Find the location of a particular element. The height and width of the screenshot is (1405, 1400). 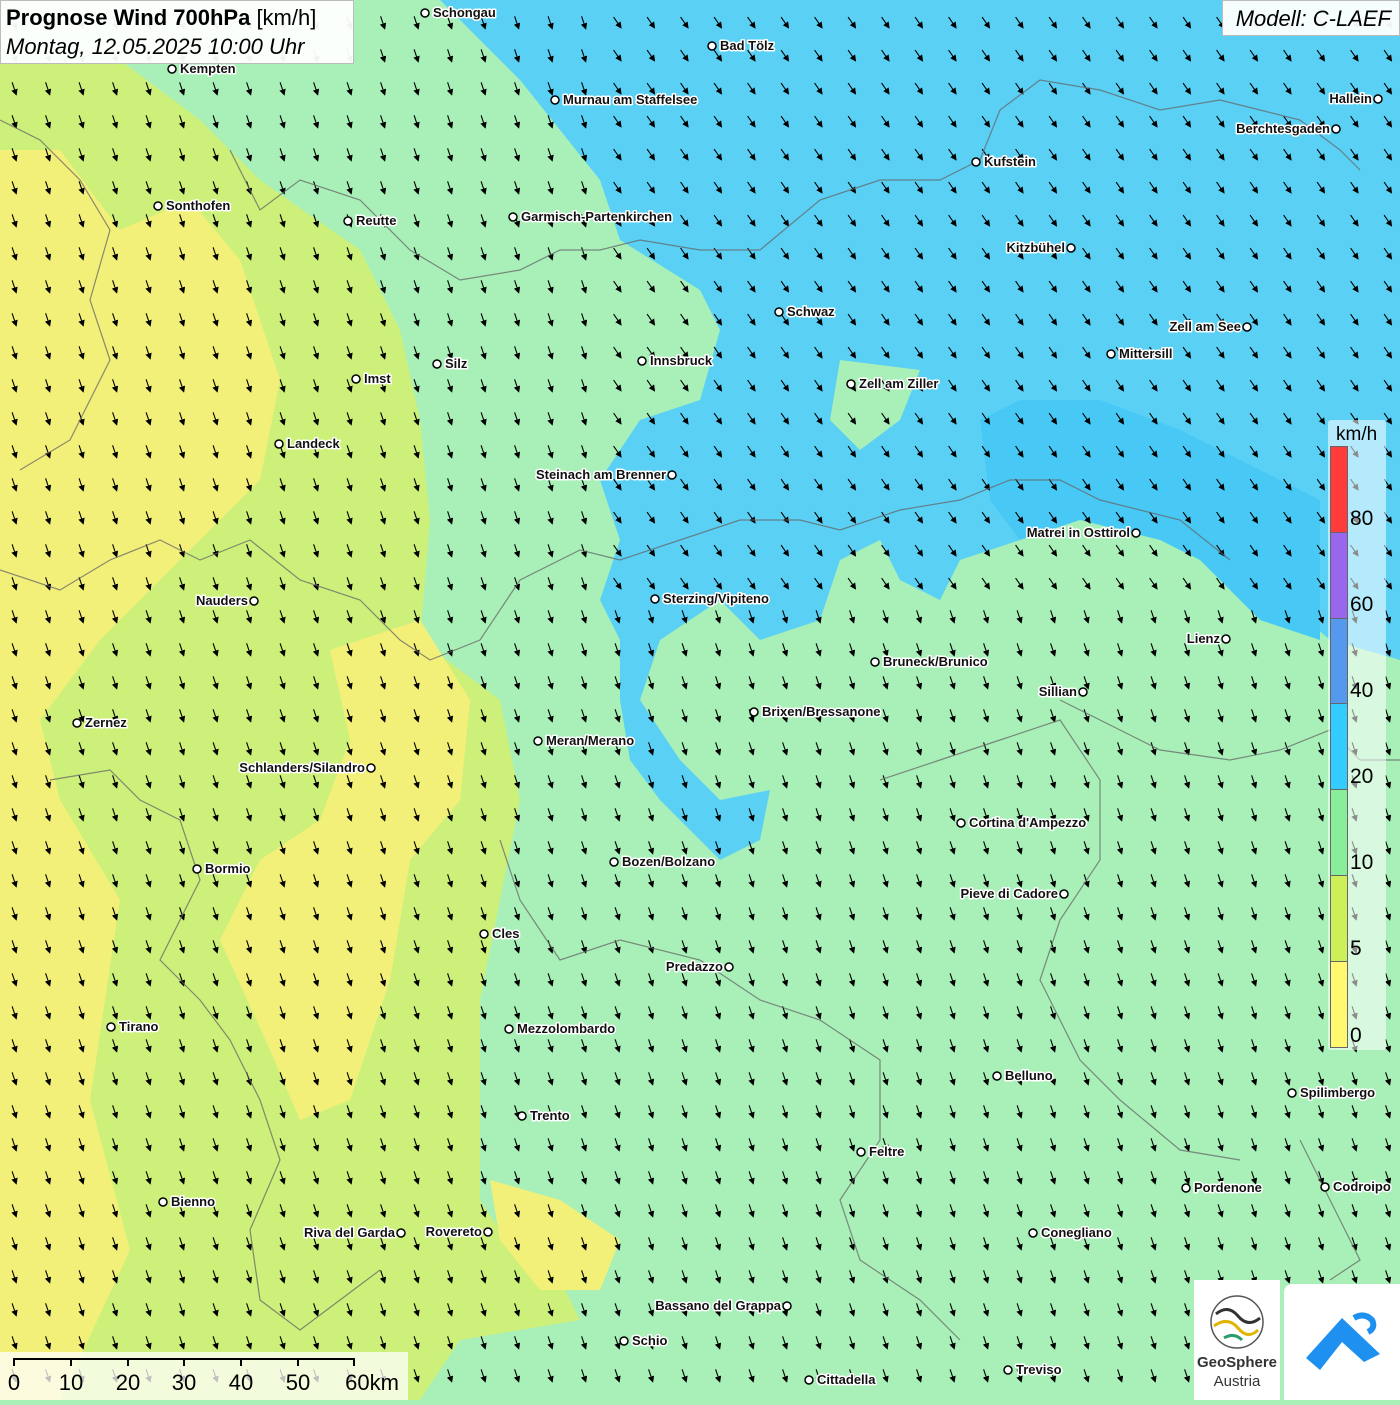

geosphere-emblem-icon is located at coordinates (1237, 1322).